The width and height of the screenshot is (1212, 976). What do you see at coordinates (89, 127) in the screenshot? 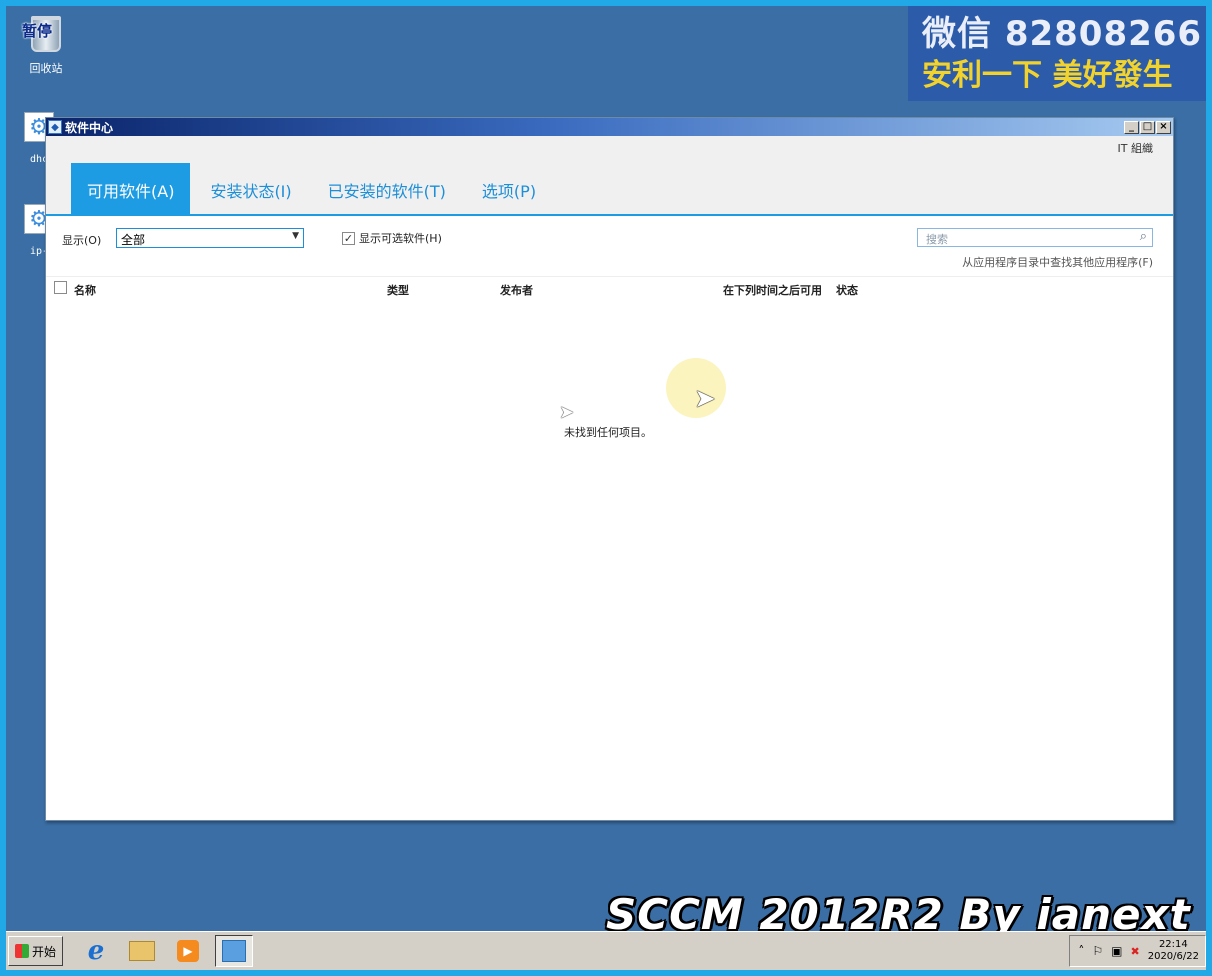
I see `window-title: 软件中心` at bounding box center [89, 127].